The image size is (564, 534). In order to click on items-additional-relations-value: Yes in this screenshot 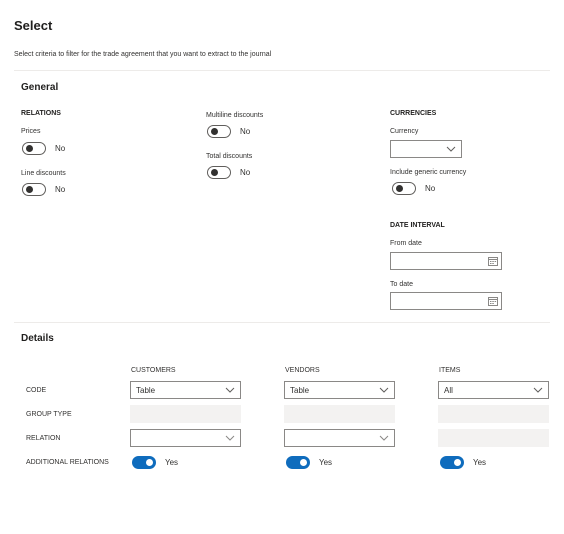, I will do `click(480, 462)`.